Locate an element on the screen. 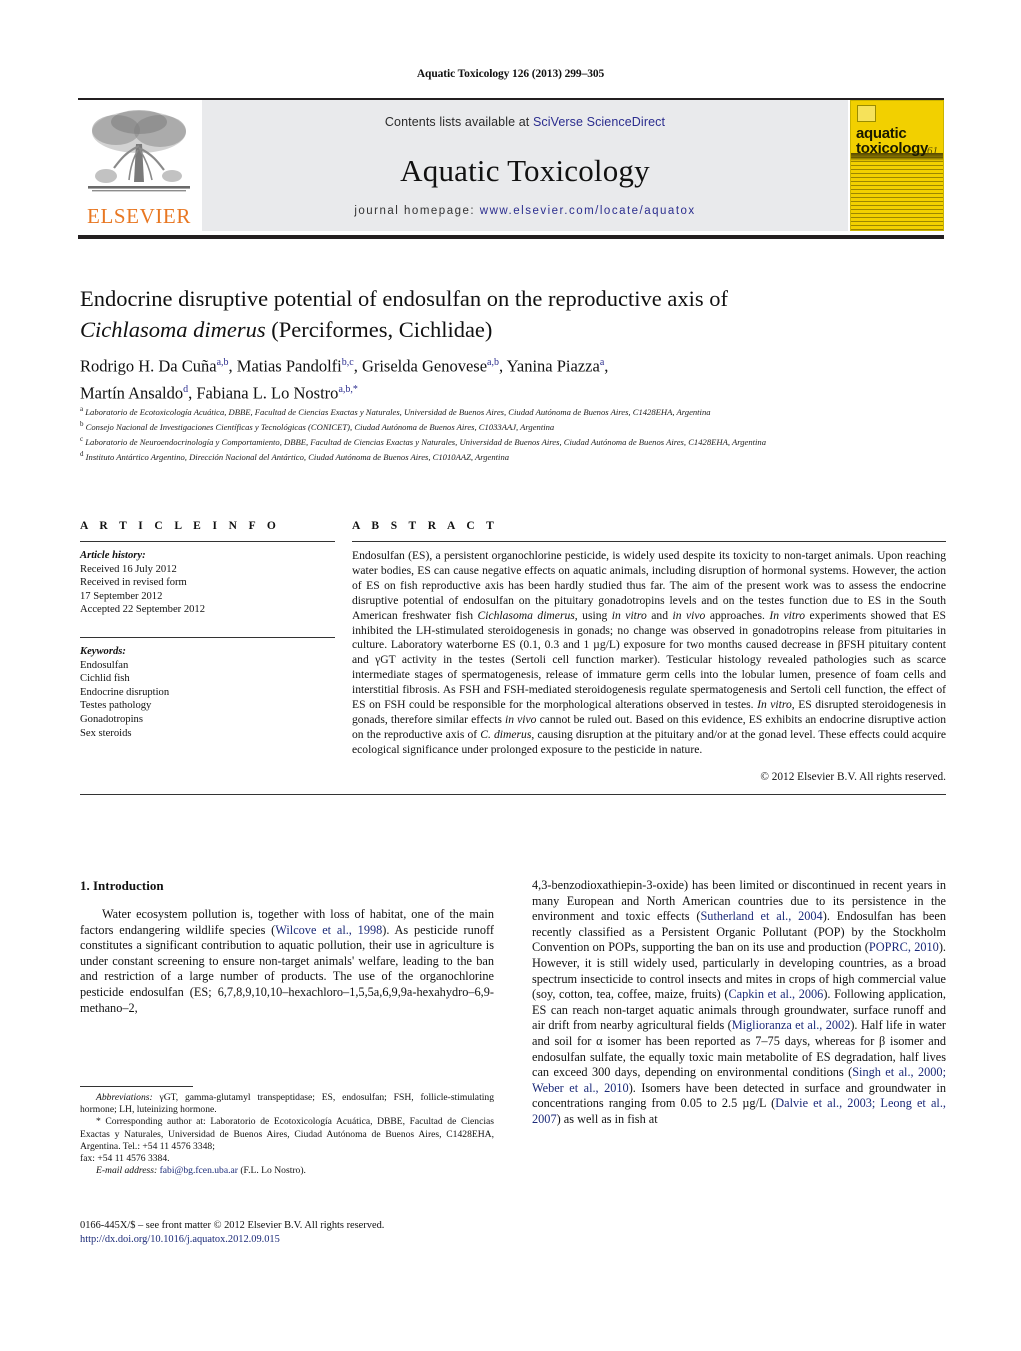 This screenshot has height=1351, width=1021. cover-publisher-badge is located at coordinates (866, 113).